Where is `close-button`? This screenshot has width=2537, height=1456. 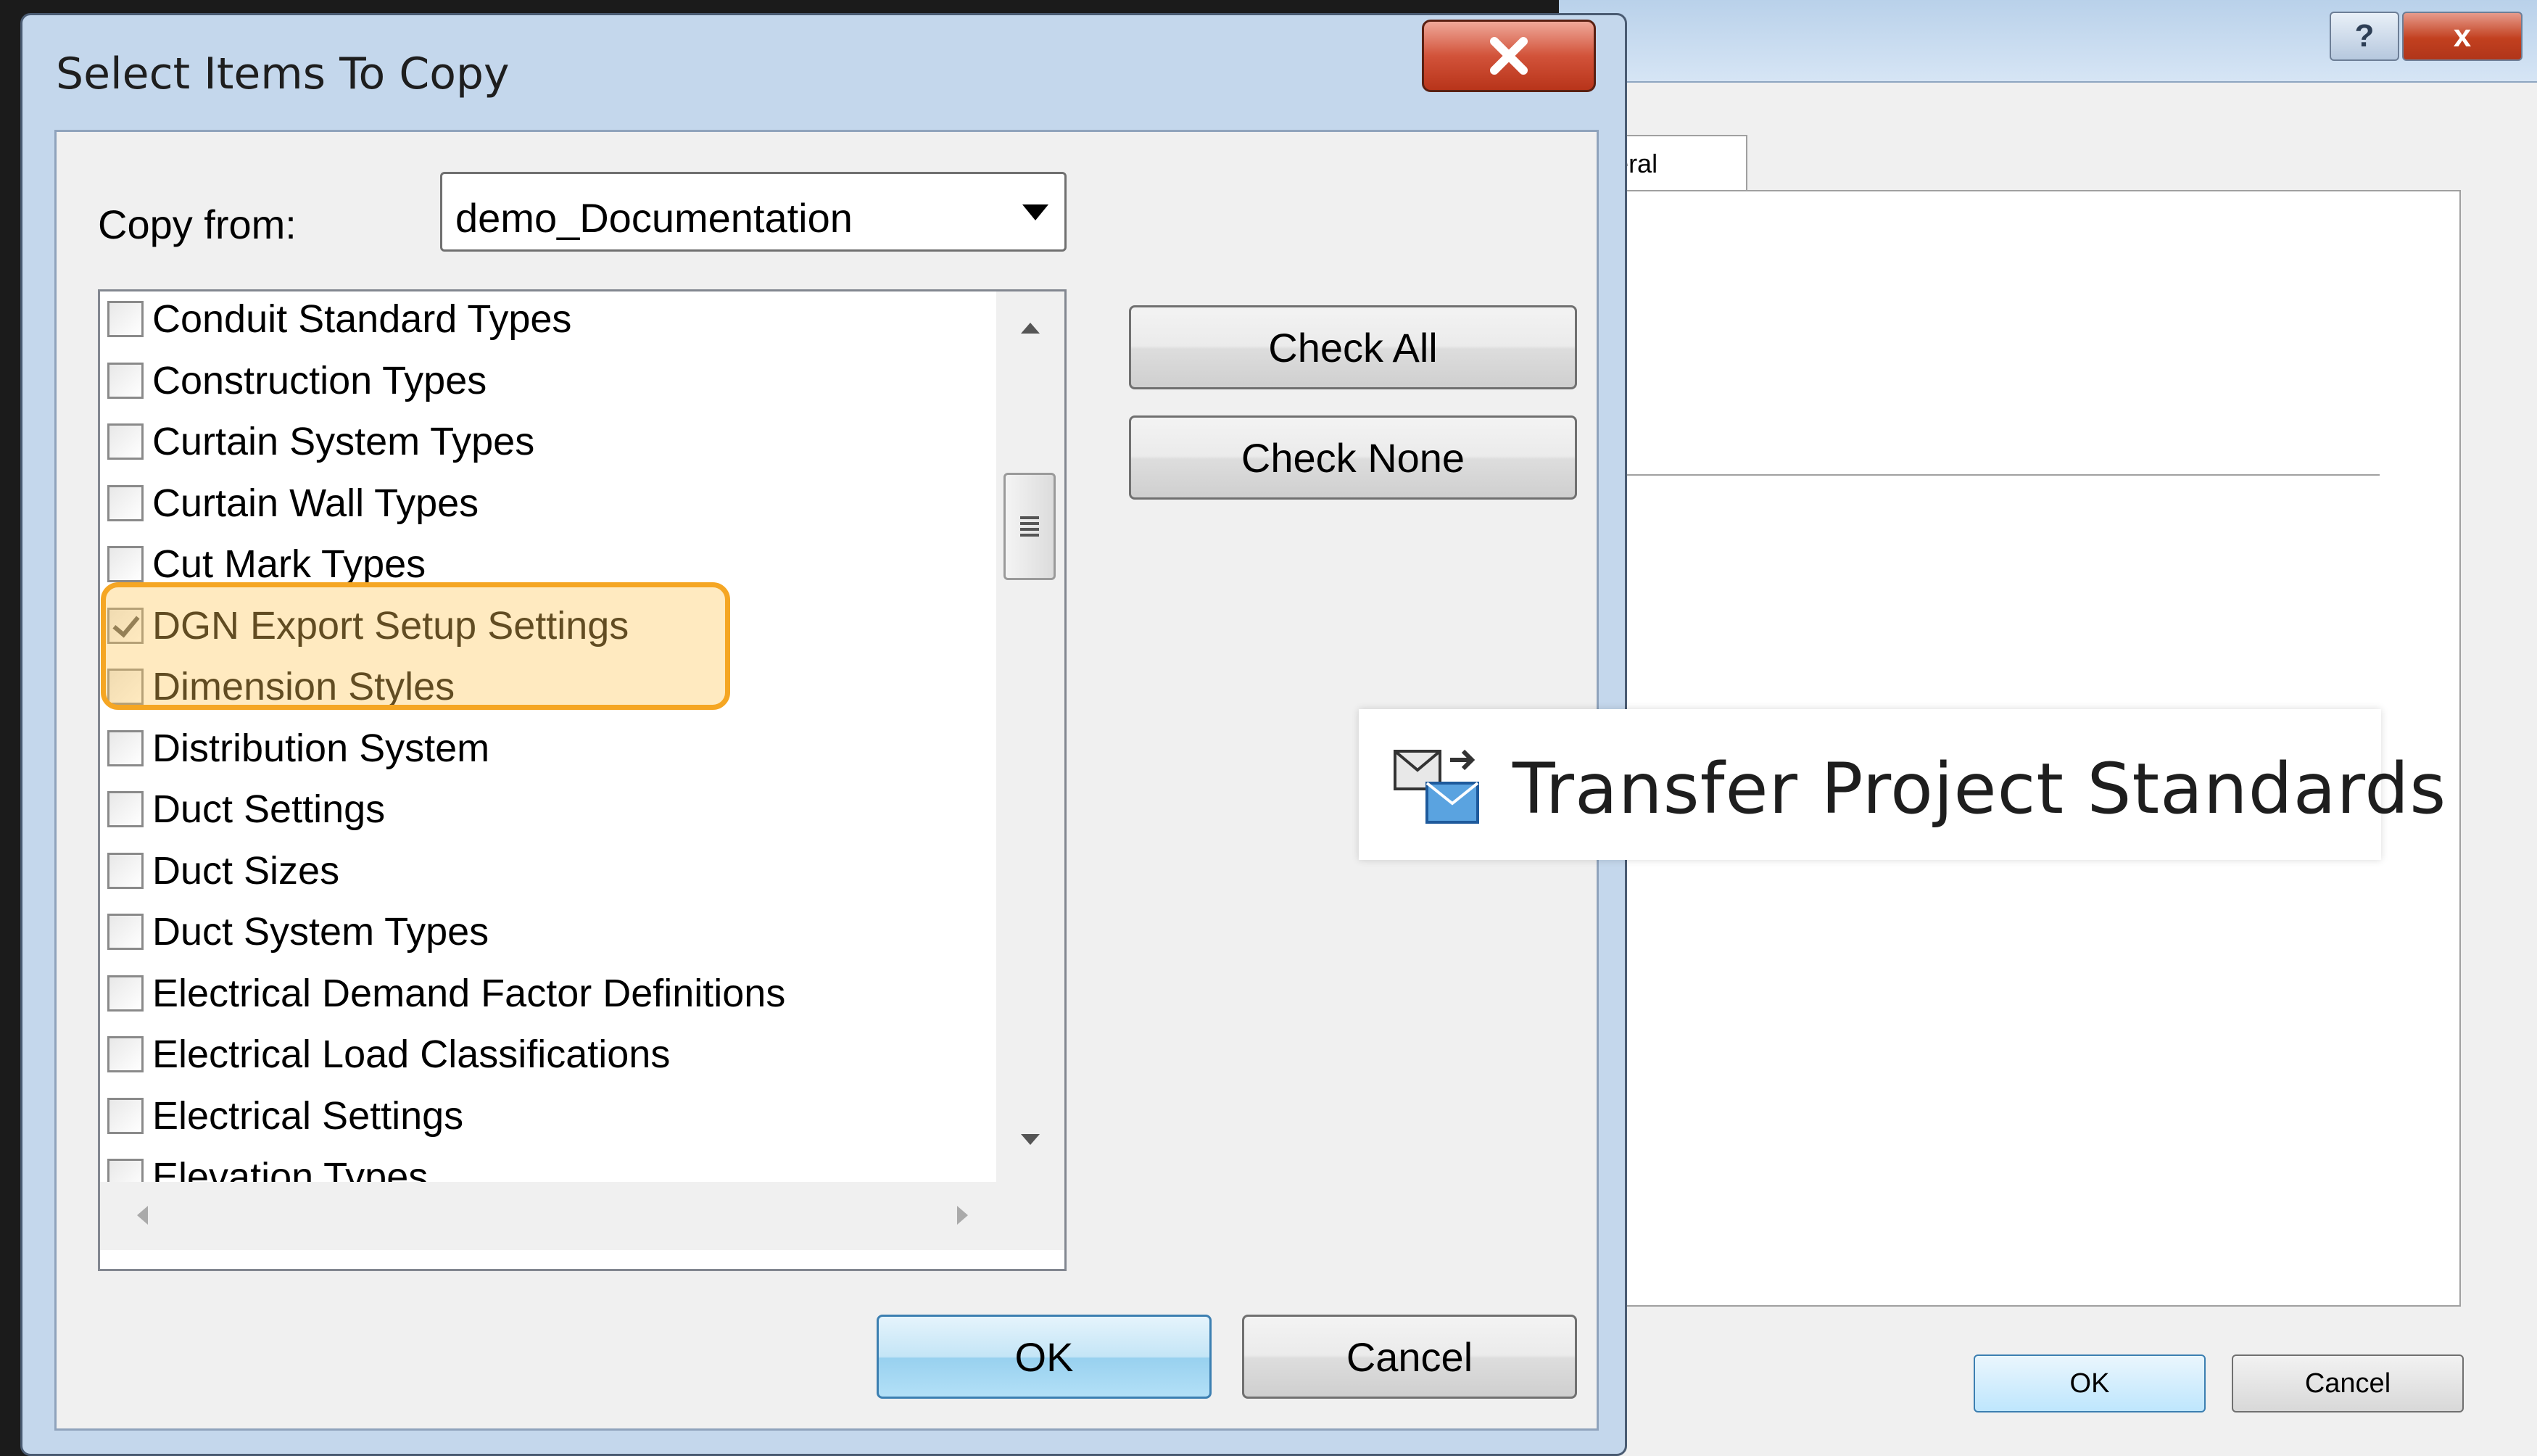 close-button is located at coordinates (1509, 56).